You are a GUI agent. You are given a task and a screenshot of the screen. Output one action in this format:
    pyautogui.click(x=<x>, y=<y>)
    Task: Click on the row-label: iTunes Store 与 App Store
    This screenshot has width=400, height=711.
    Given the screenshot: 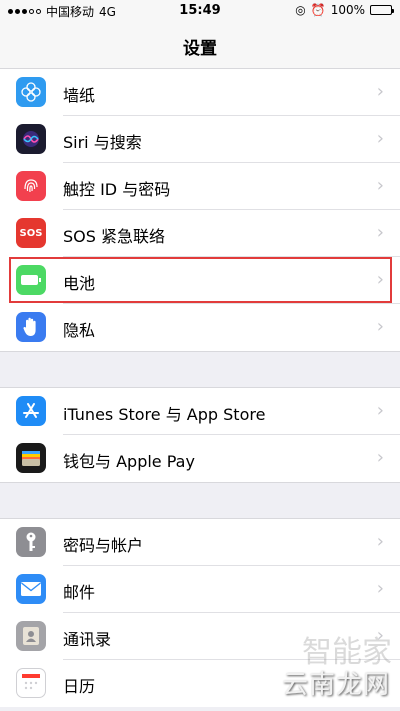 What is the action you would take?
    pyautogui.click(x=164, y=414)
    